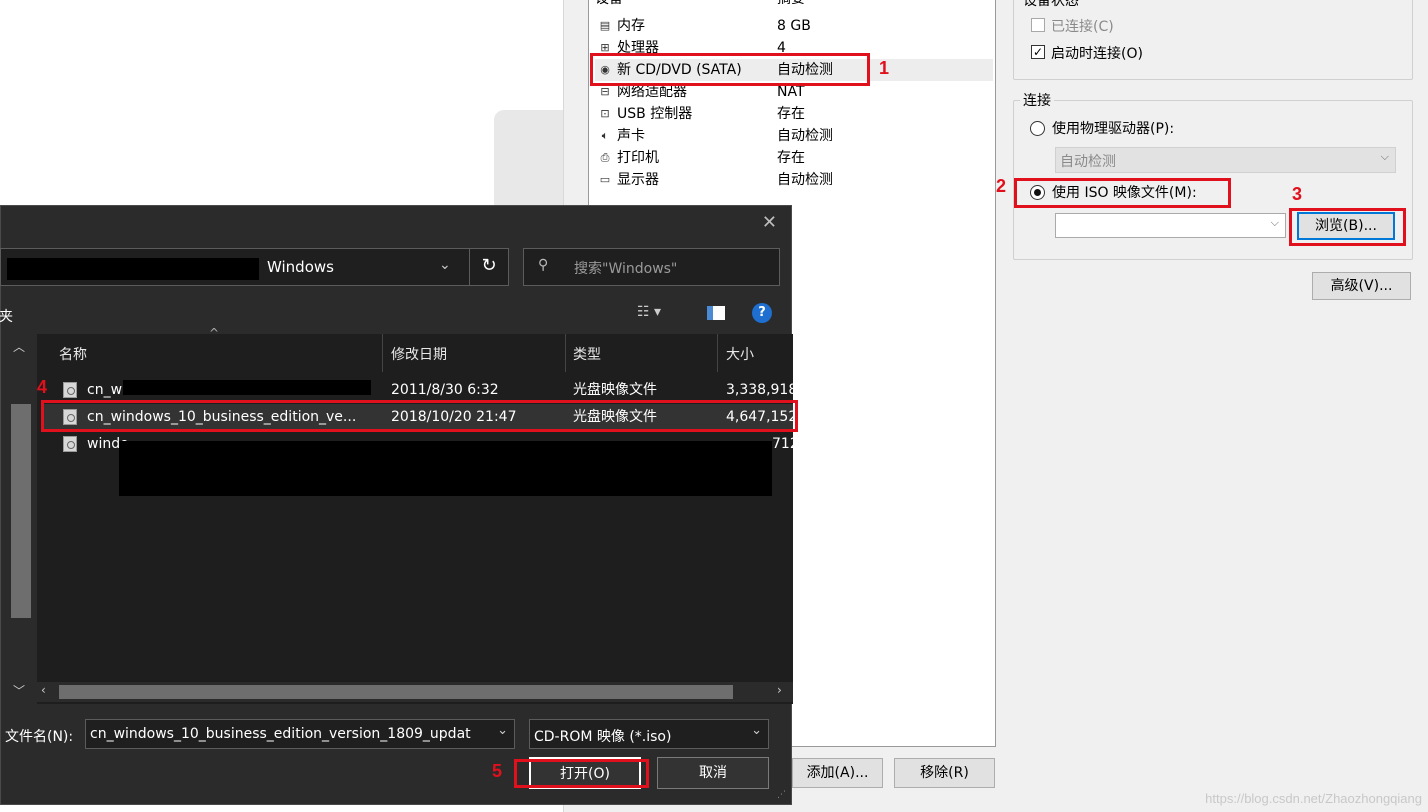 Image resolution: width=1428 pixels, height=812 pixels. I want to click on device-status-title: 设备状态, so click(1051, 4).